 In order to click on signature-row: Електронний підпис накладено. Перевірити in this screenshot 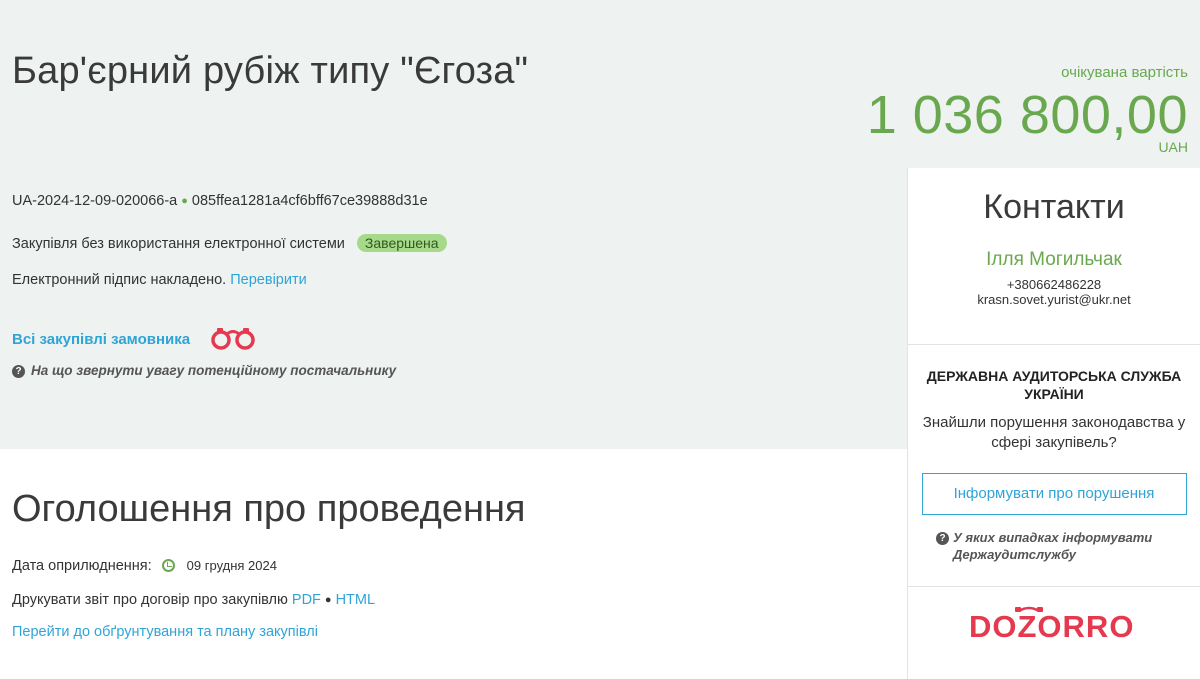, I will do `click(159, 280)`.